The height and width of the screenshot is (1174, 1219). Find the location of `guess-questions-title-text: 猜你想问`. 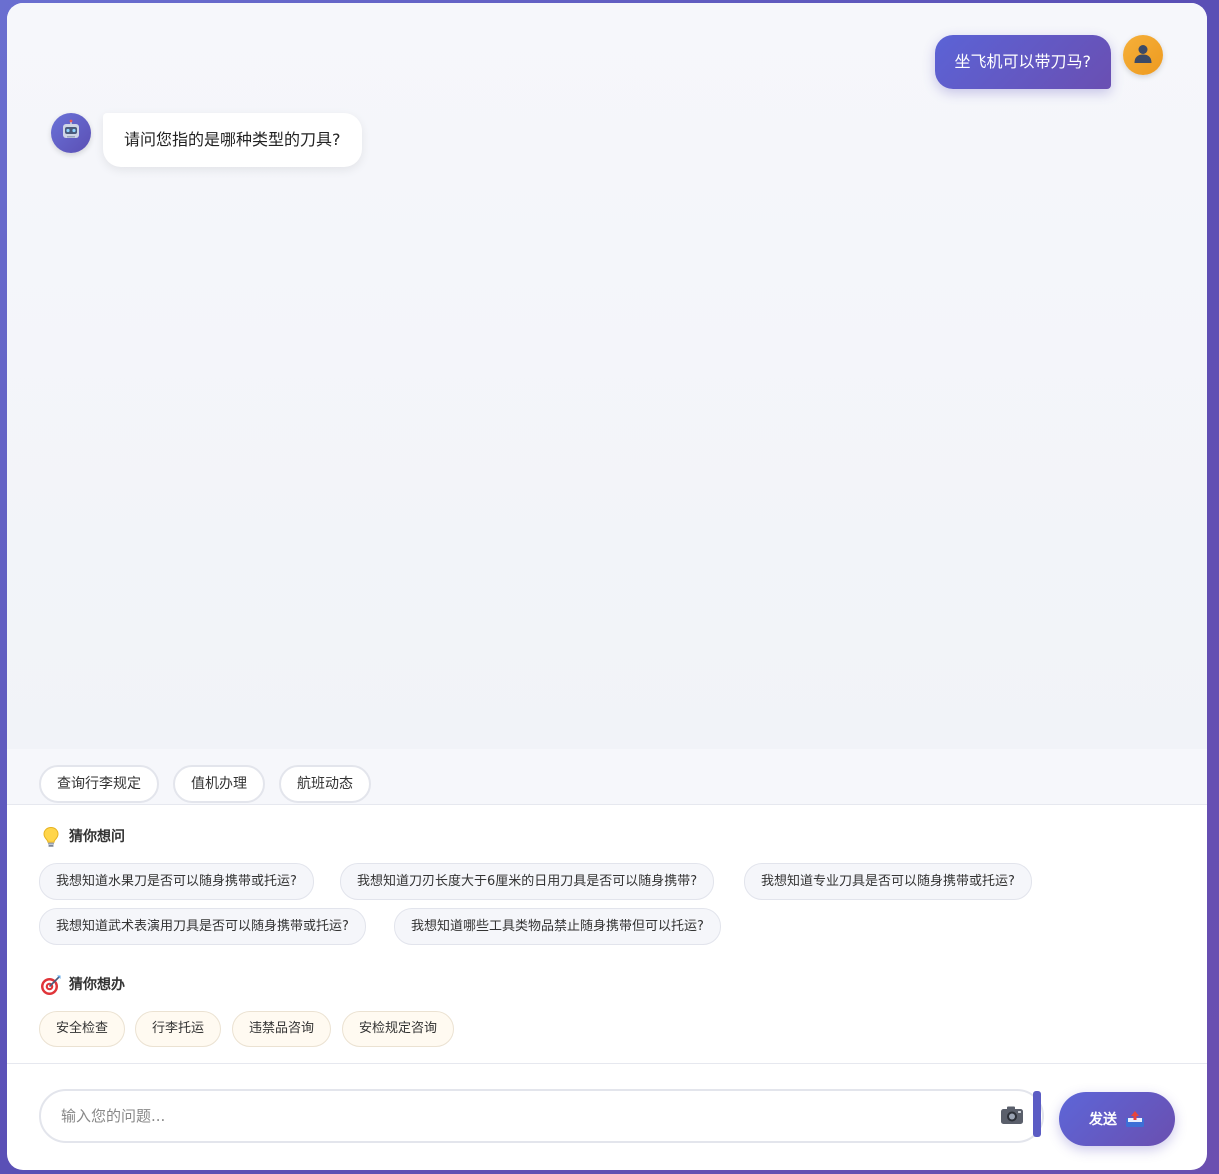

guess-questions-title-text: 猜你想问 is located at coordinates (97, 837).